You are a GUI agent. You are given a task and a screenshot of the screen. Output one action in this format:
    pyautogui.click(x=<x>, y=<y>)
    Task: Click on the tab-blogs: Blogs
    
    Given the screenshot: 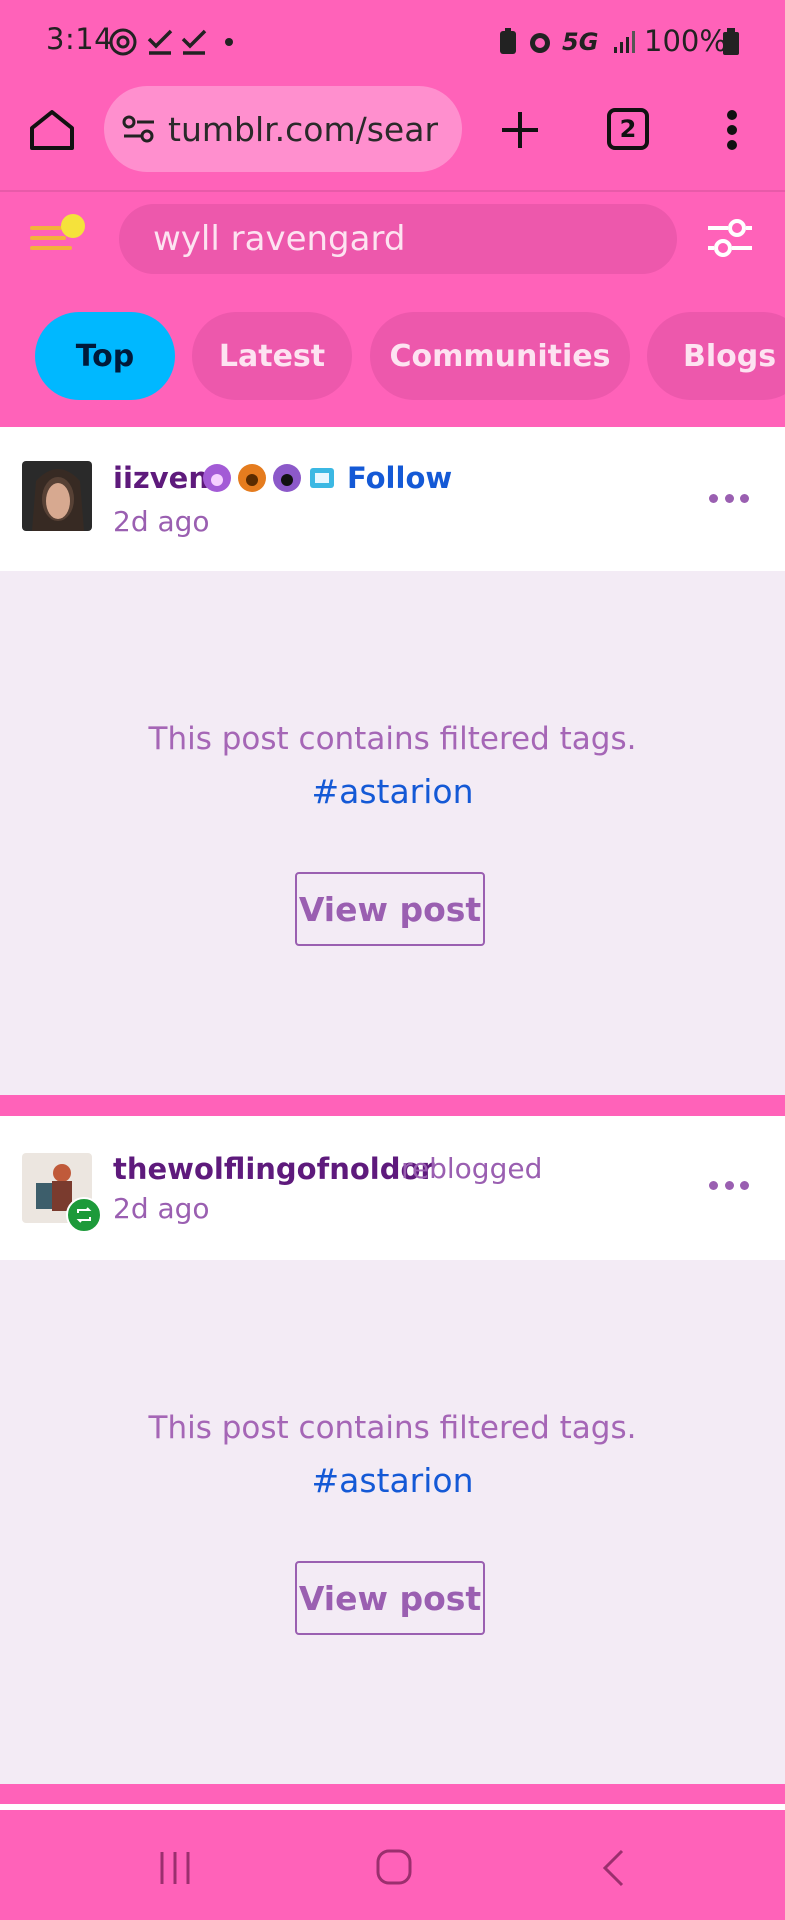 What is the action you would take?
    pyautogui.click(x=716, y=356)
    